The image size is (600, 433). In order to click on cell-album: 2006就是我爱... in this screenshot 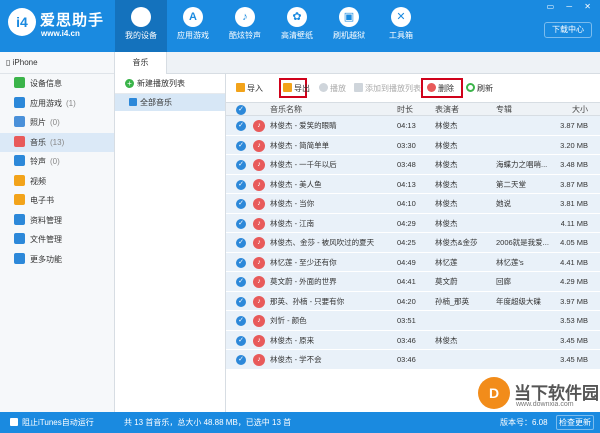, I will do `click(522, 242)`.